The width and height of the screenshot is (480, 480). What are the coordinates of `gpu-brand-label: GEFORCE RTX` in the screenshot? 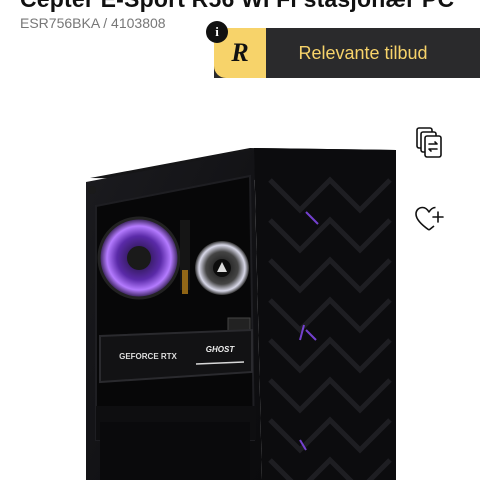 It's located at (148, 356).